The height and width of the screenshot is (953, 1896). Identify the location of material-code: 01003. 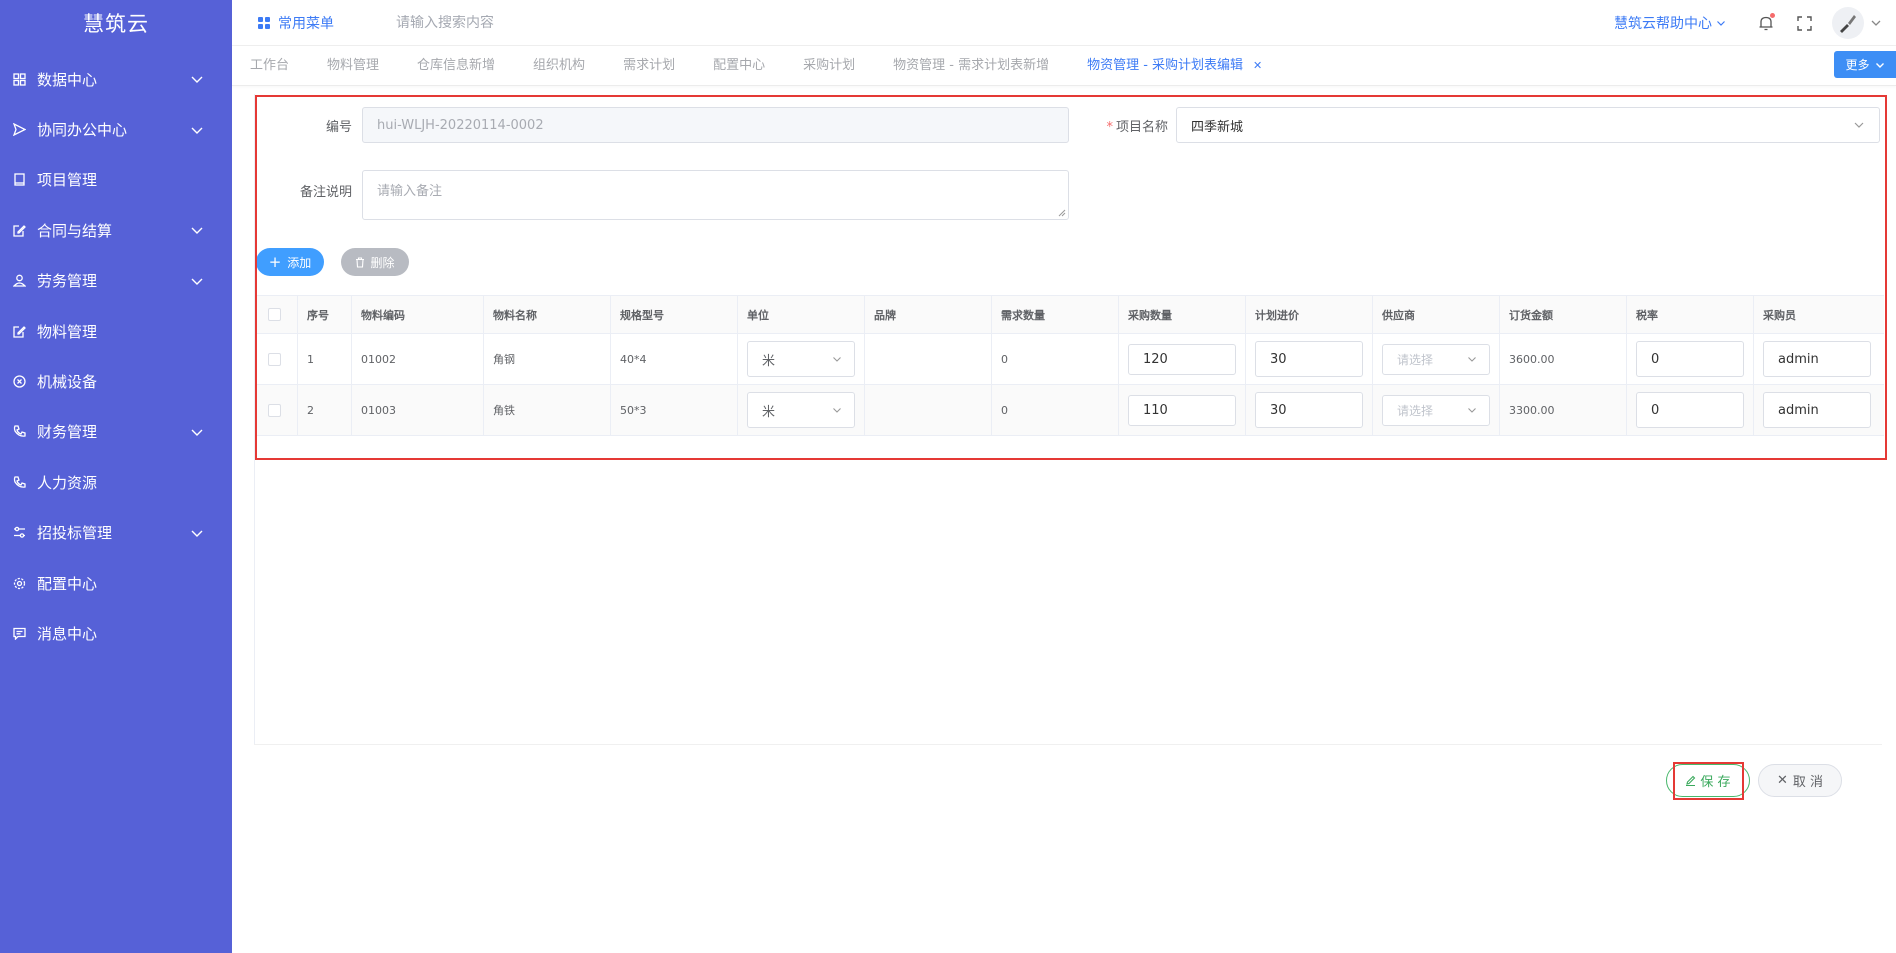
(418, 410).